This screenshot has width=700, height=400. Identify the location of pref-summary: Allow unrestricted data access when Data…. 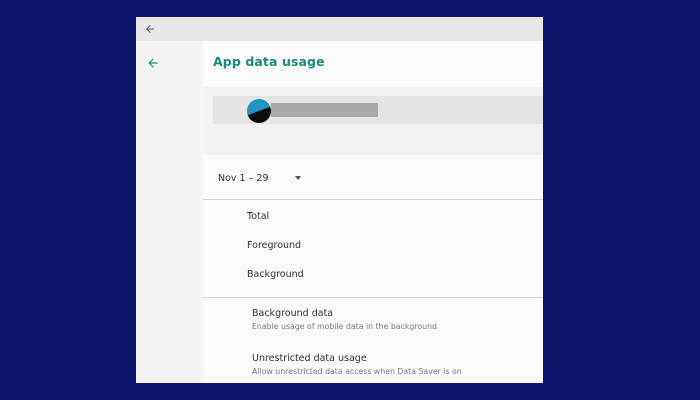
(357, 371).